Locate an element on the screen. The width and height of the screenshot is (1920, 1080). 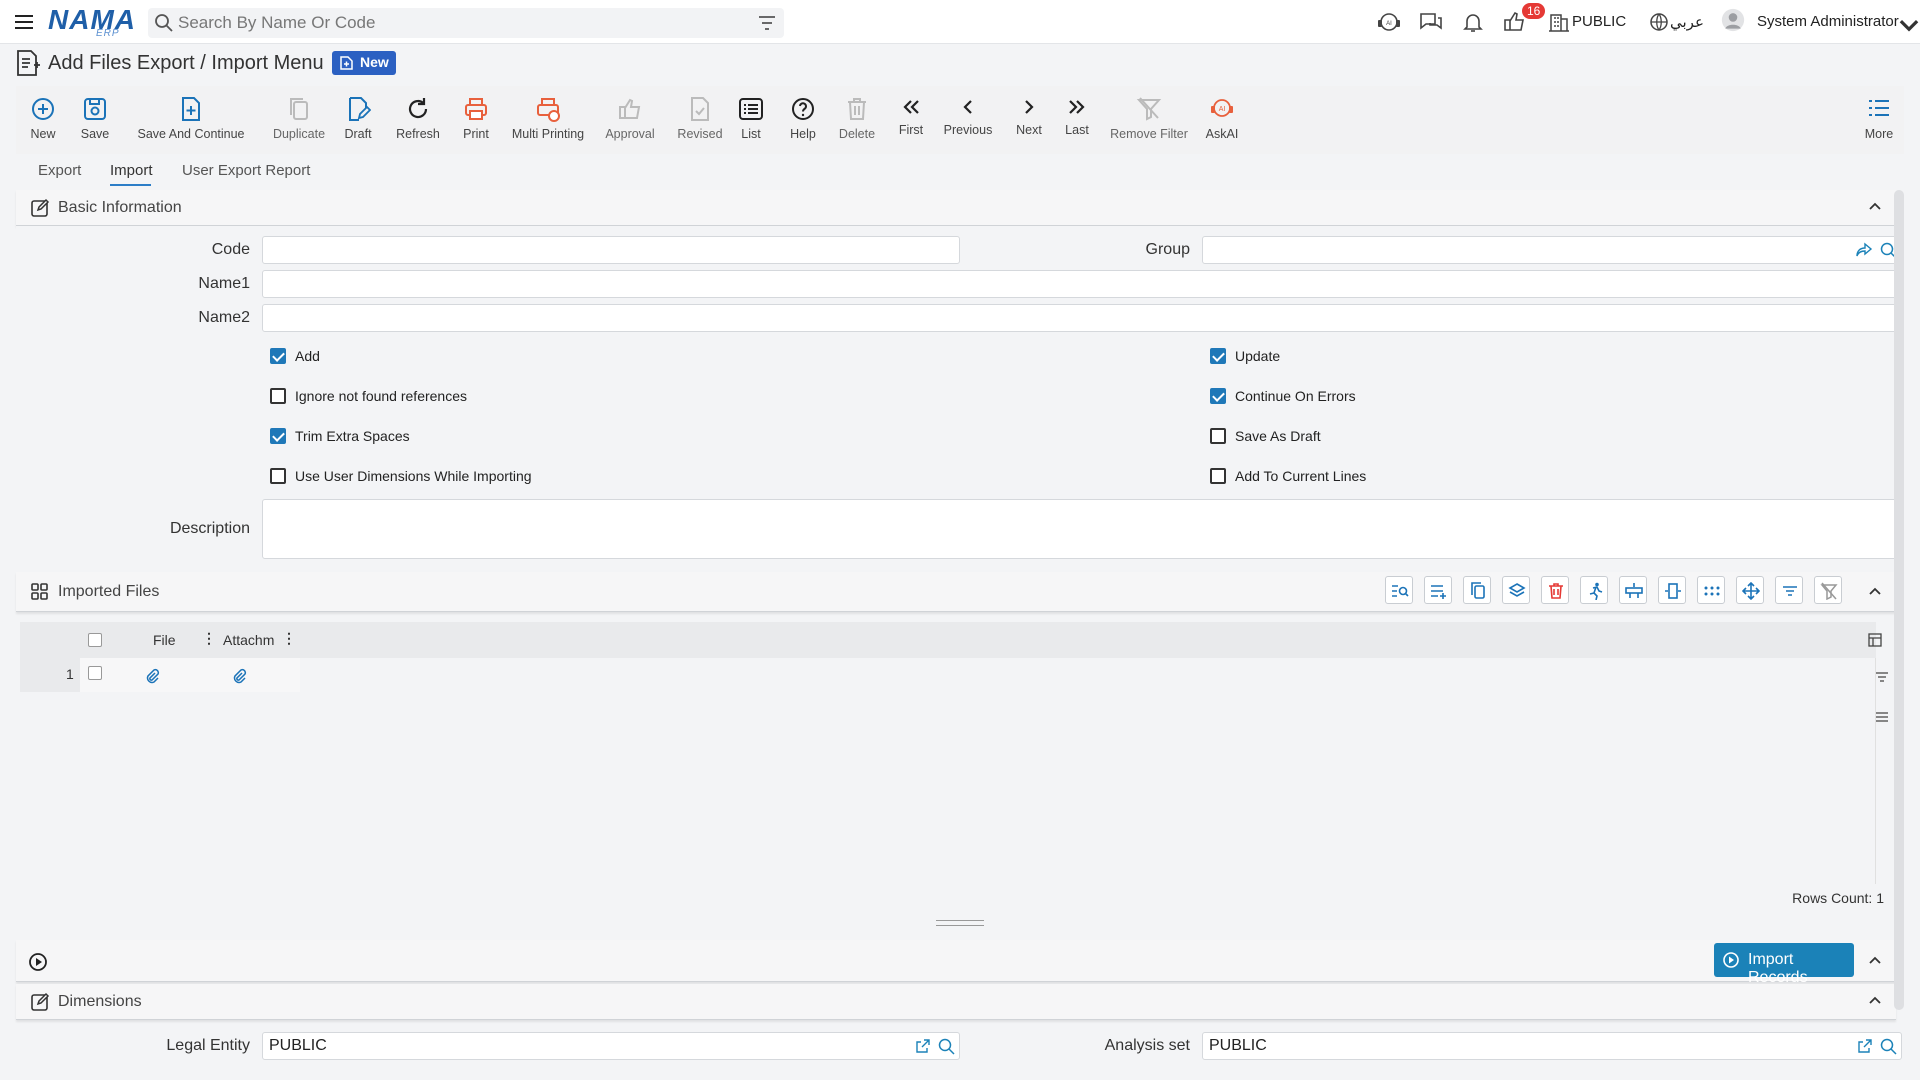
approval-label: Approval is located at coordinates (630, 134).